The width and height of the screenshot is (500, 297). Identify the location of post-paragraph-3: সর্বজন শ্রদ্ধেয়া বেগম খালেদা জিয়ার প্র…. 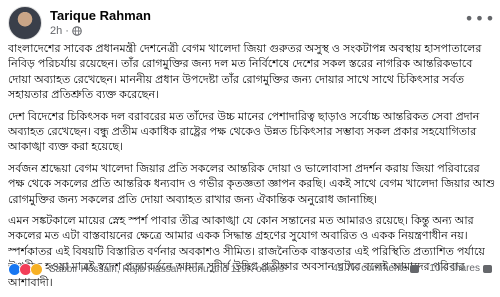
(252, 184).